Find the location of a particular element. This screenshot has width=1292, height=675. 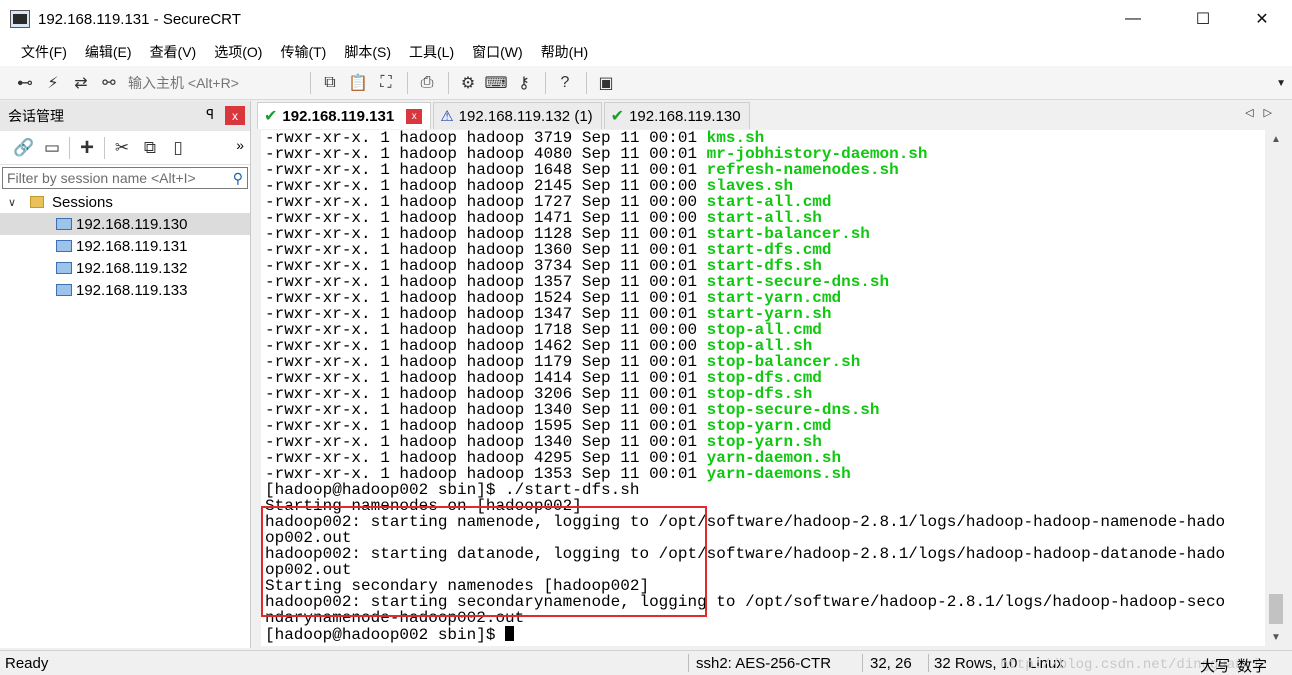

menu-transfer: 传输(T) is located at coordinates (303, 52).